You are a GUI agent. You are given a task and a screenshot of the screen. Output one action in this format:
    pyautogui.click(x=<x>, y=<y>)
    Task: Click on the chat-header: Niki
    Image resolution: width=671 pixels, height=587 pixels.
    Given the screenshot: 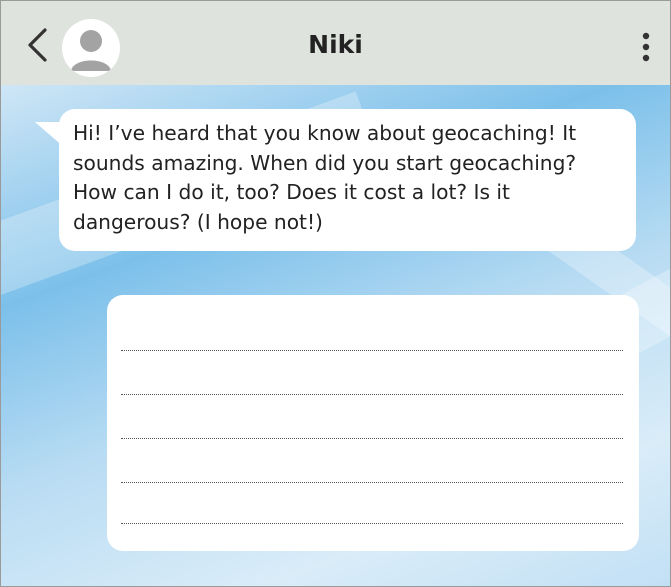 What is the action you would take?
    pyautogui.click(x=335, y=43)
    